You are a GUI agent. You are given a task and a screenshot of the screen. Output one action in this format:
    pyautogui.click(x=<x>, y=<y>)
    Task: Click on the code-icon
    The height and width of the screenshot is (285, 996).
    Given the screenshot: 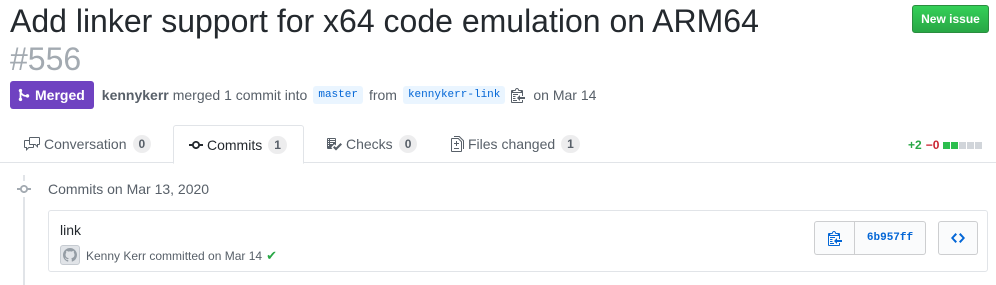 What is the action you would take?
    pyautogui.click(x=958, y=238)
    